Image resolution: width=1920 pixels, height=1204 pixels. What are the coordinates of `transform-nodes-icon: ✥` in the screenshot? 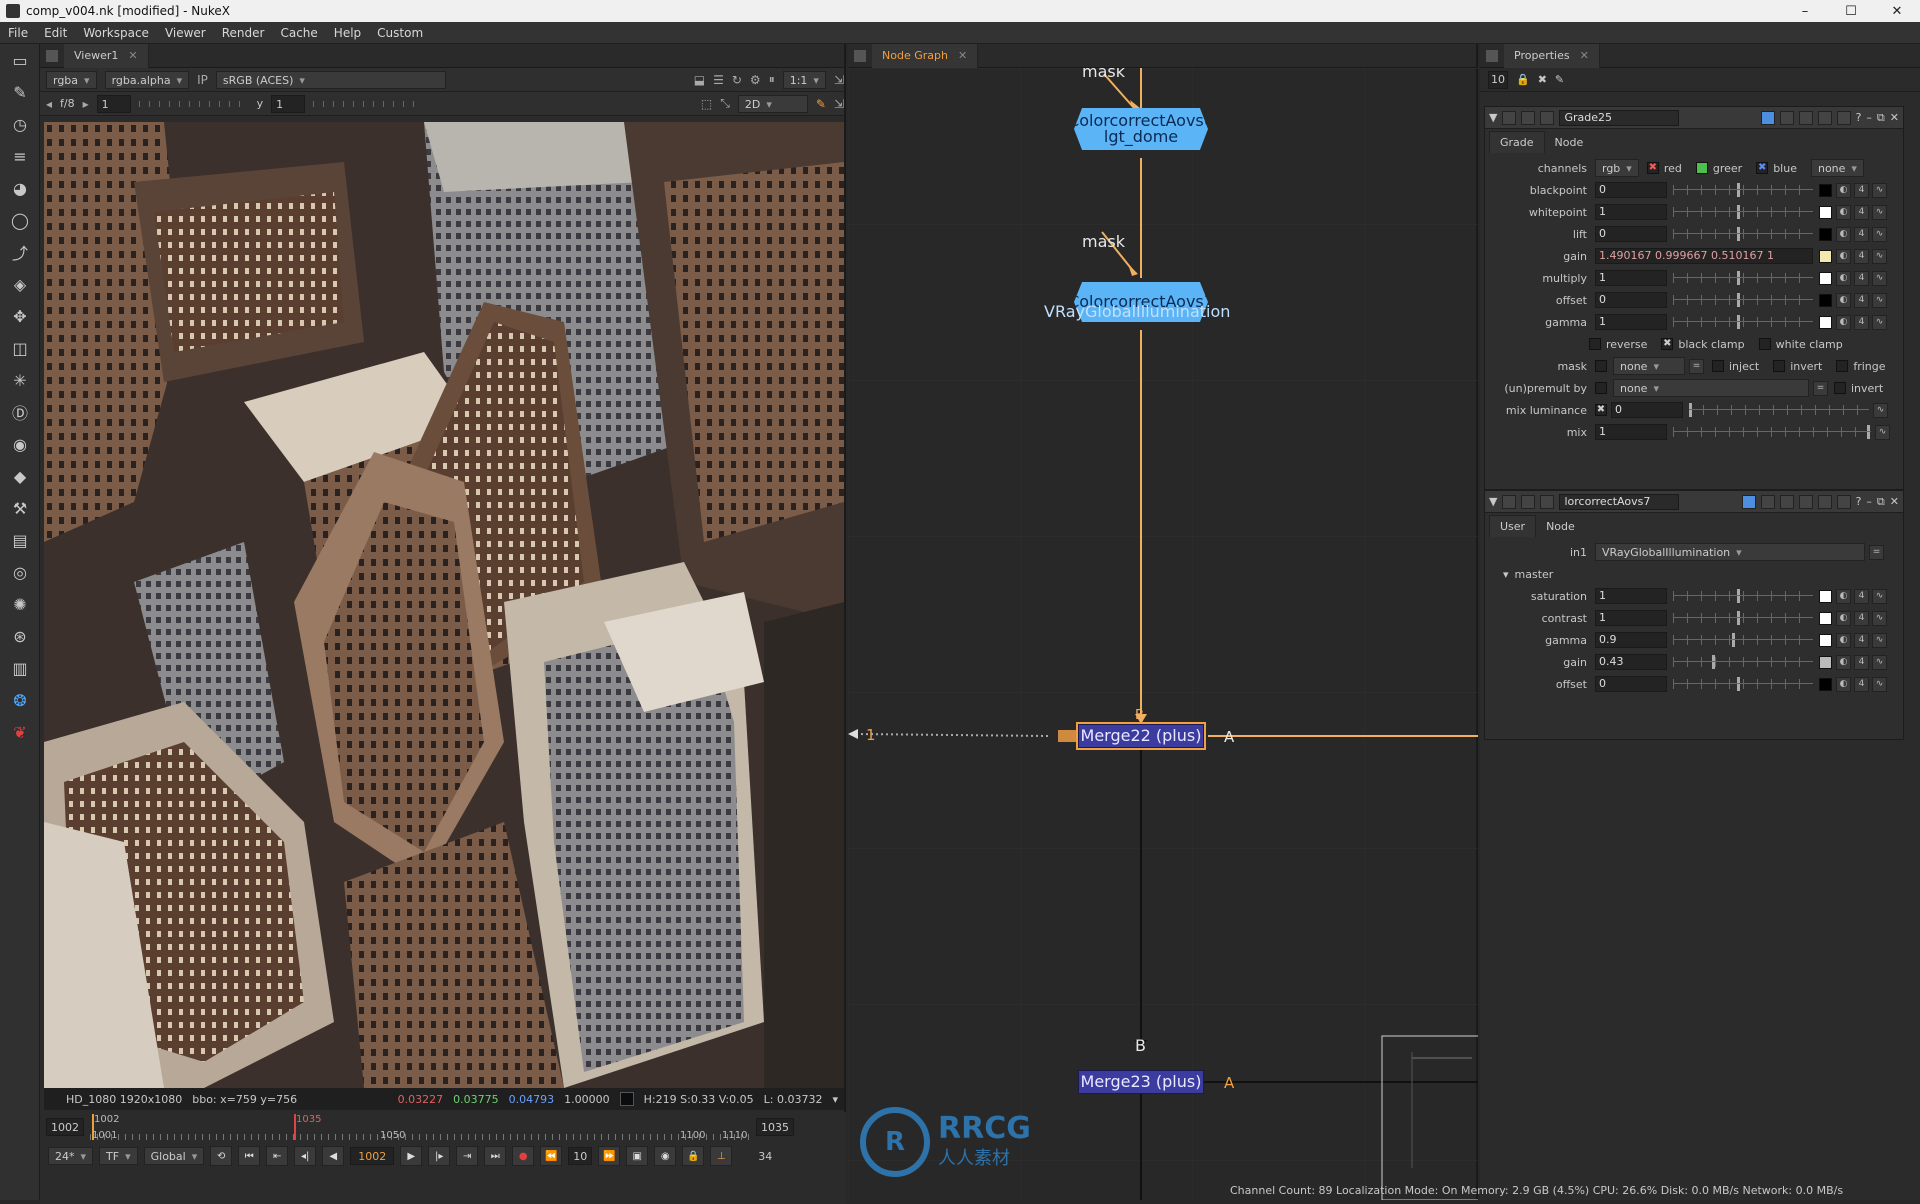 It's located at (20, 316).